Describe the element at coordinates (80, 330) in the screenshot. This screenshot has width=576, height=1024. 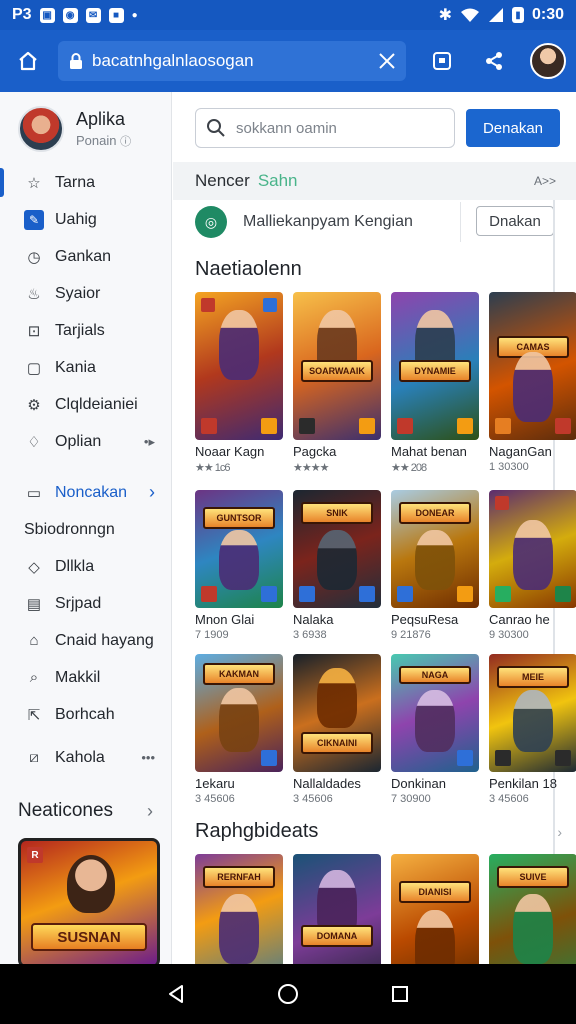
I see `sidebar-item-label: Tarjials` at that location.